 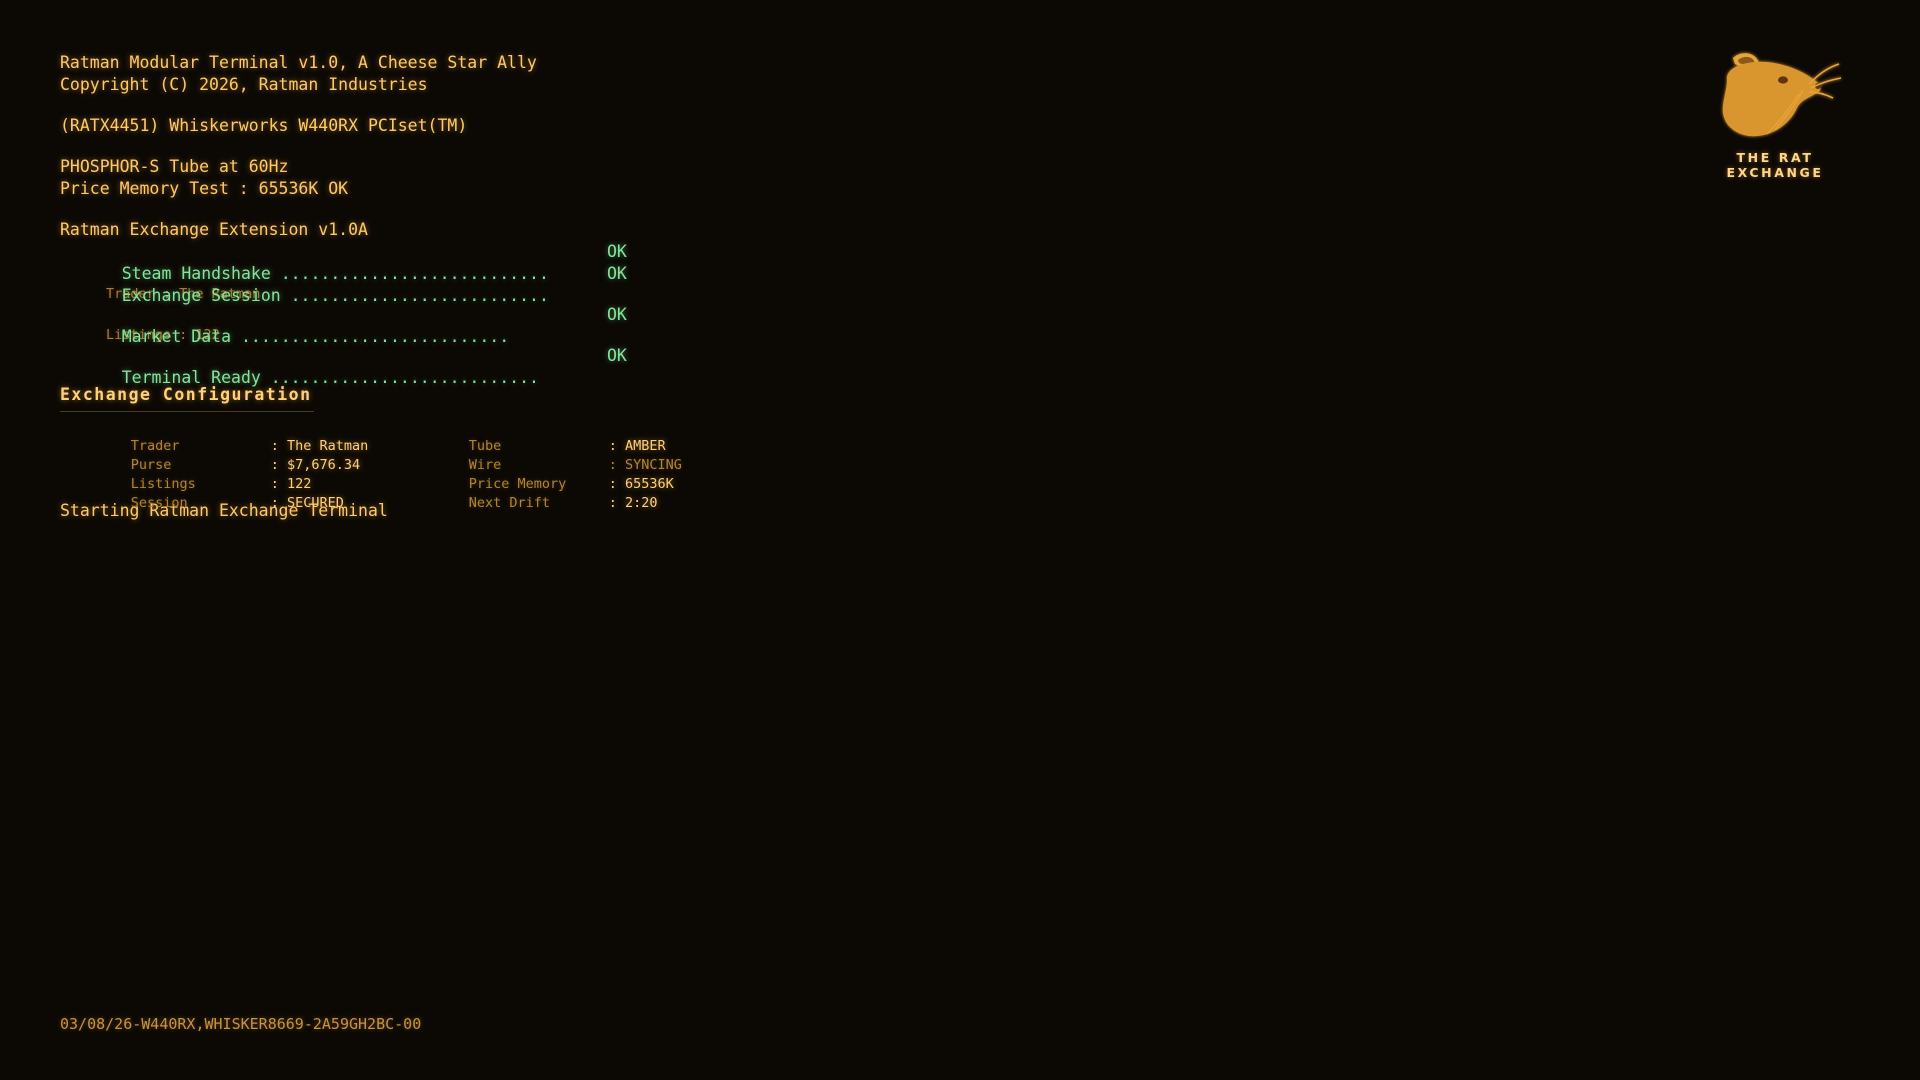 What do you see at coordinates (547, 474) in the screenshot?
I see `config-row-price-memory: Price Memory: 65536K` at bounding box center [547, 474].